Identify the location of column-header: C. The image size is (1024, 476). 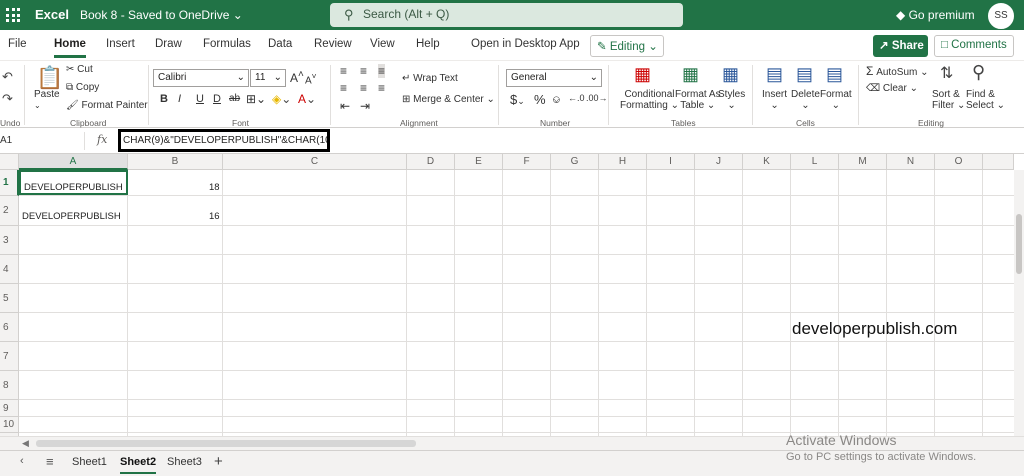
(315, 162).